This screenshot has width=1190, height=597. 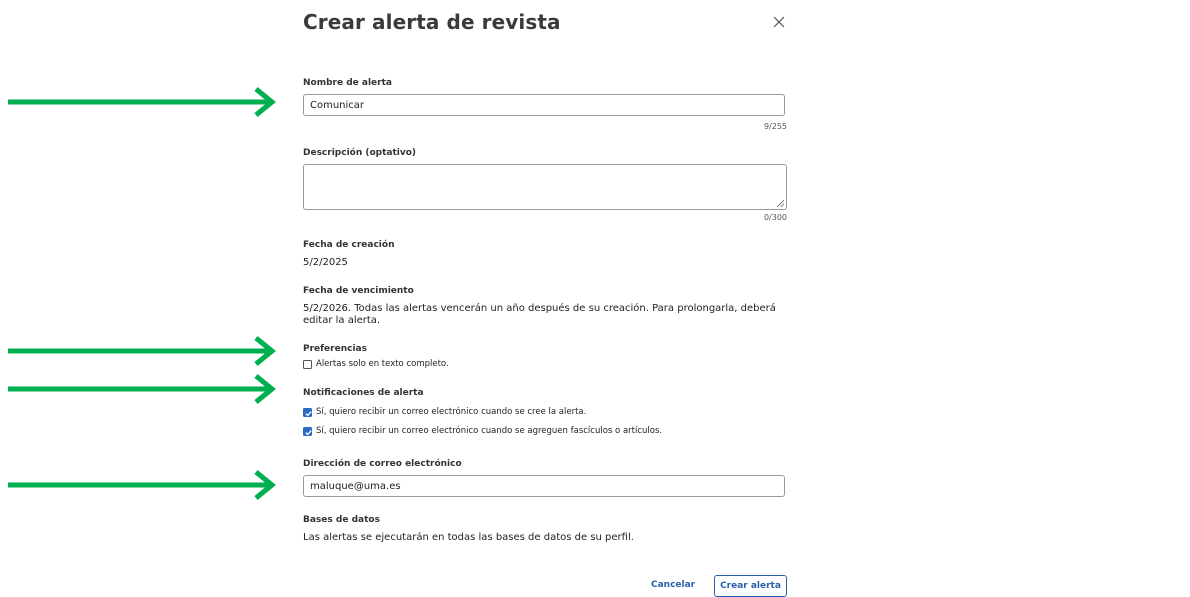 What do you see at coordinates (335, 349) in the screenshot?
I see `preferences-label: Preferencias` at bounding box center [335, 349].